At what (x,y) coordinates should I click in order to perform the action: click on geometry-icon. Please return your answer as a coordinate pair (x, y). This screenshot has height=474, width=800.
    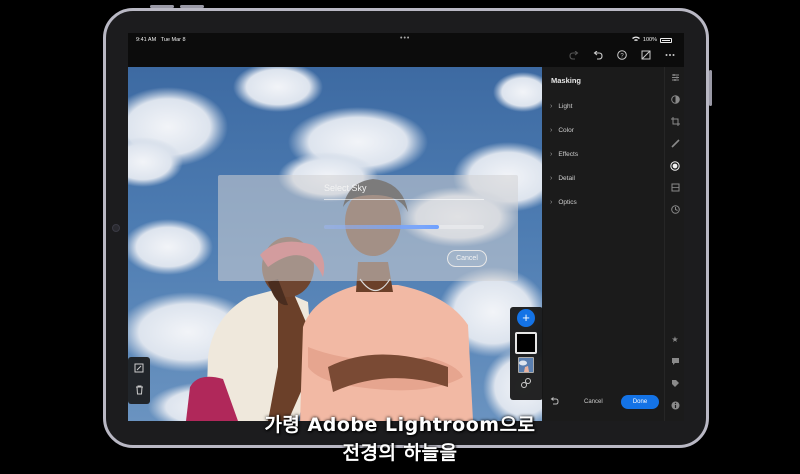
    Looking at the image, I should click on (675, 188).